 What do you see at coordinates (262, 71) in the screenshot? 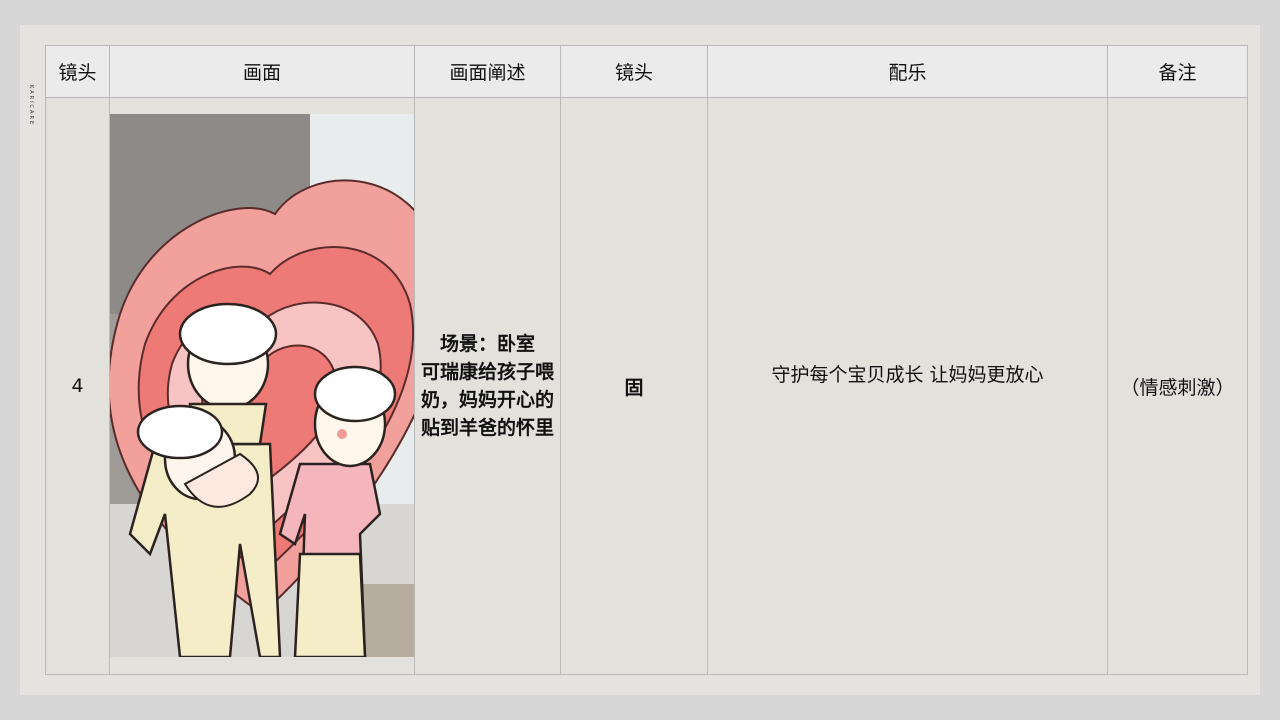
I see `header-frame: 画面` at bounding box center [262, 71].